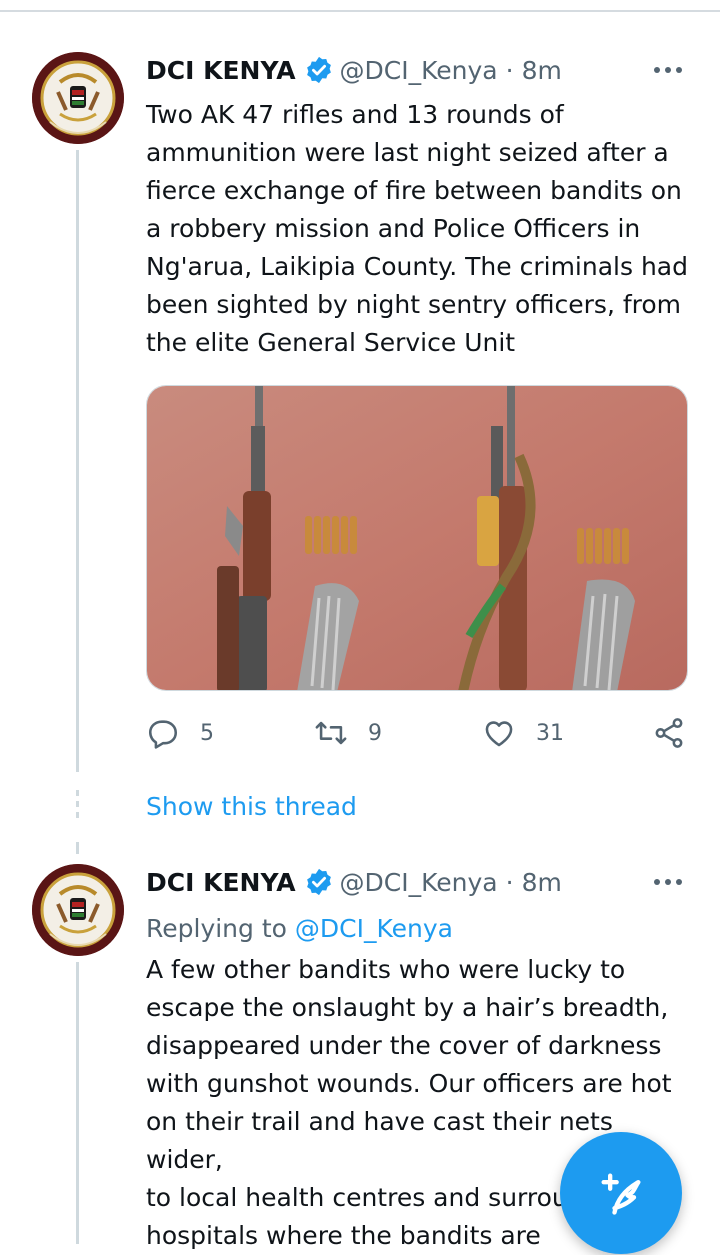 This screenshot has height=1255, width=720. What do you see at coordinates (386, 969) in the screenshot?
I see `tweet-text-line: A few other bandits who were lucky to` at bounding box center [386, 969].